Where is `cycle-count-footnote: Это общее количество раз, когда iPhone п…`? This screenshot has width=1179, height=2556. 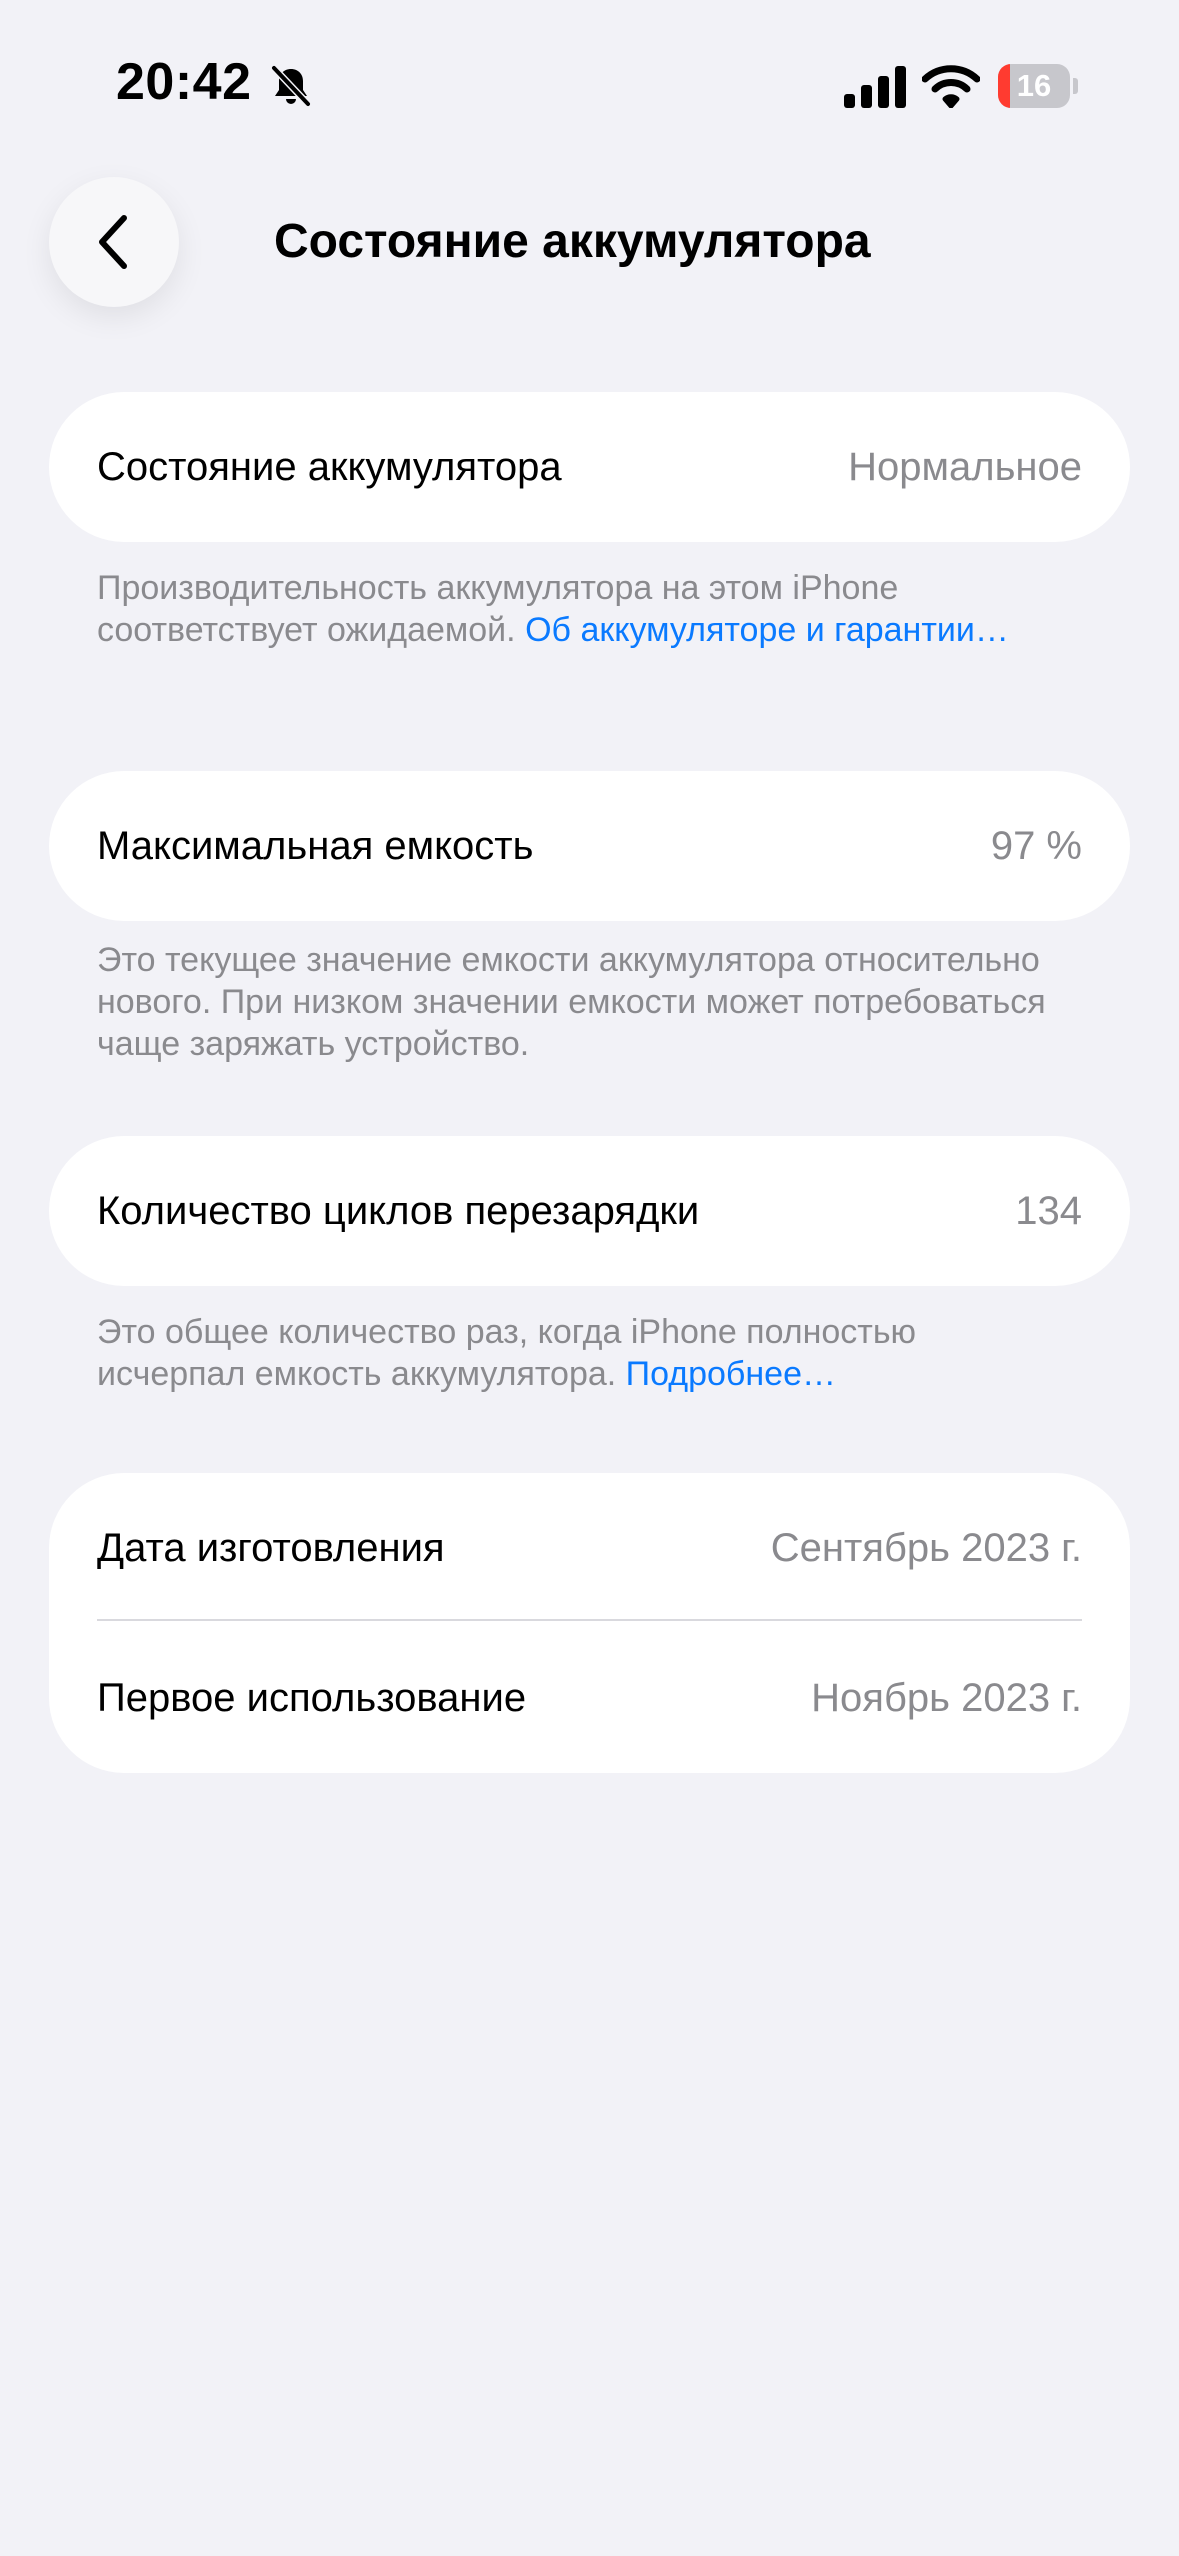
cycle-count-footnote: Это общее количество раз, когда iPhone п… is located at coordinates (577, 1353).